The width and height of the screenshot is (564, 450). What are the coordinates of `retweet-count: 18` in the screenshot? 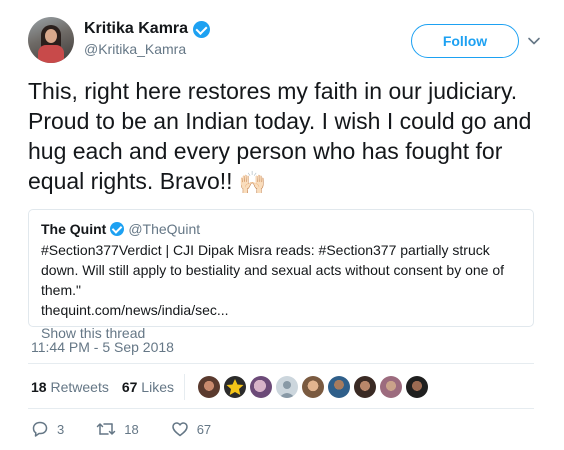 It's located at (131, 429).